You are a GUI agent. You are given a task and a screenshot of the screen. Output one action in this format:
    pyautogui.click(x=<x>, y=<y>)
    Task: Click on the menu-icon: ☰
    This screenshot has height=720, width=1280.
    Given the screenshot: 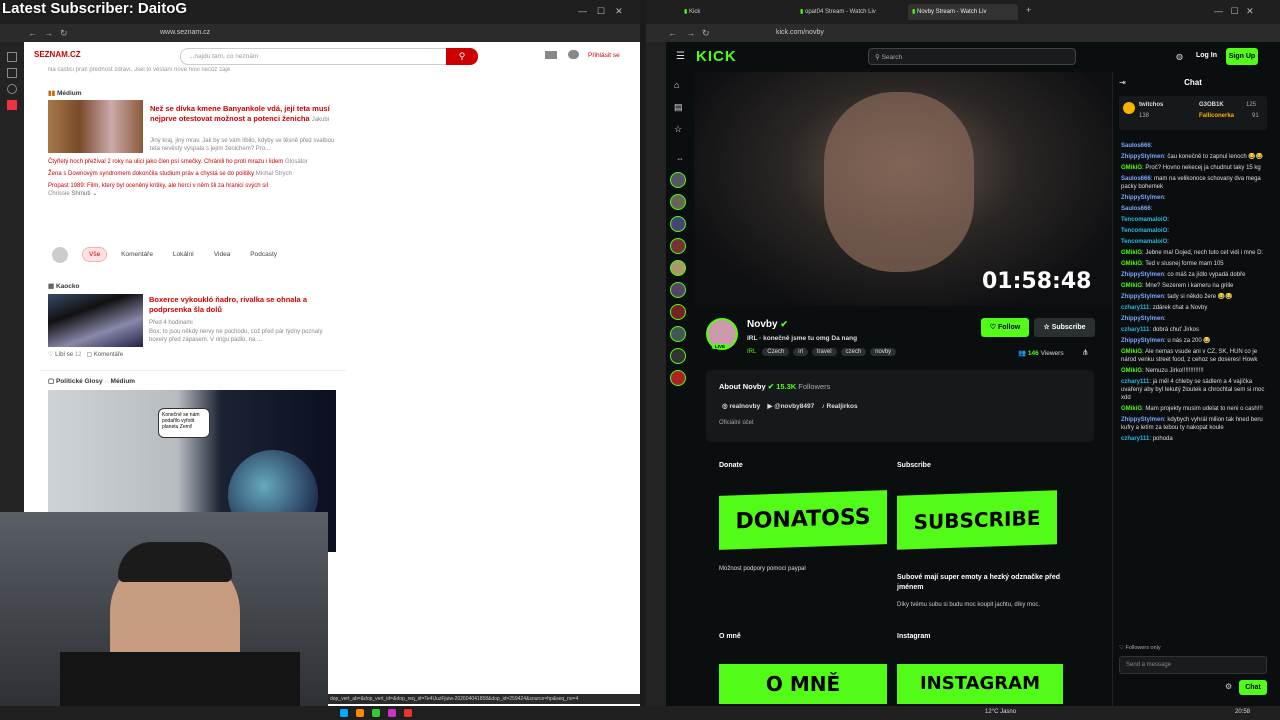 What is the action you would take?
    pyautogui.click(x=680, y=56)
    